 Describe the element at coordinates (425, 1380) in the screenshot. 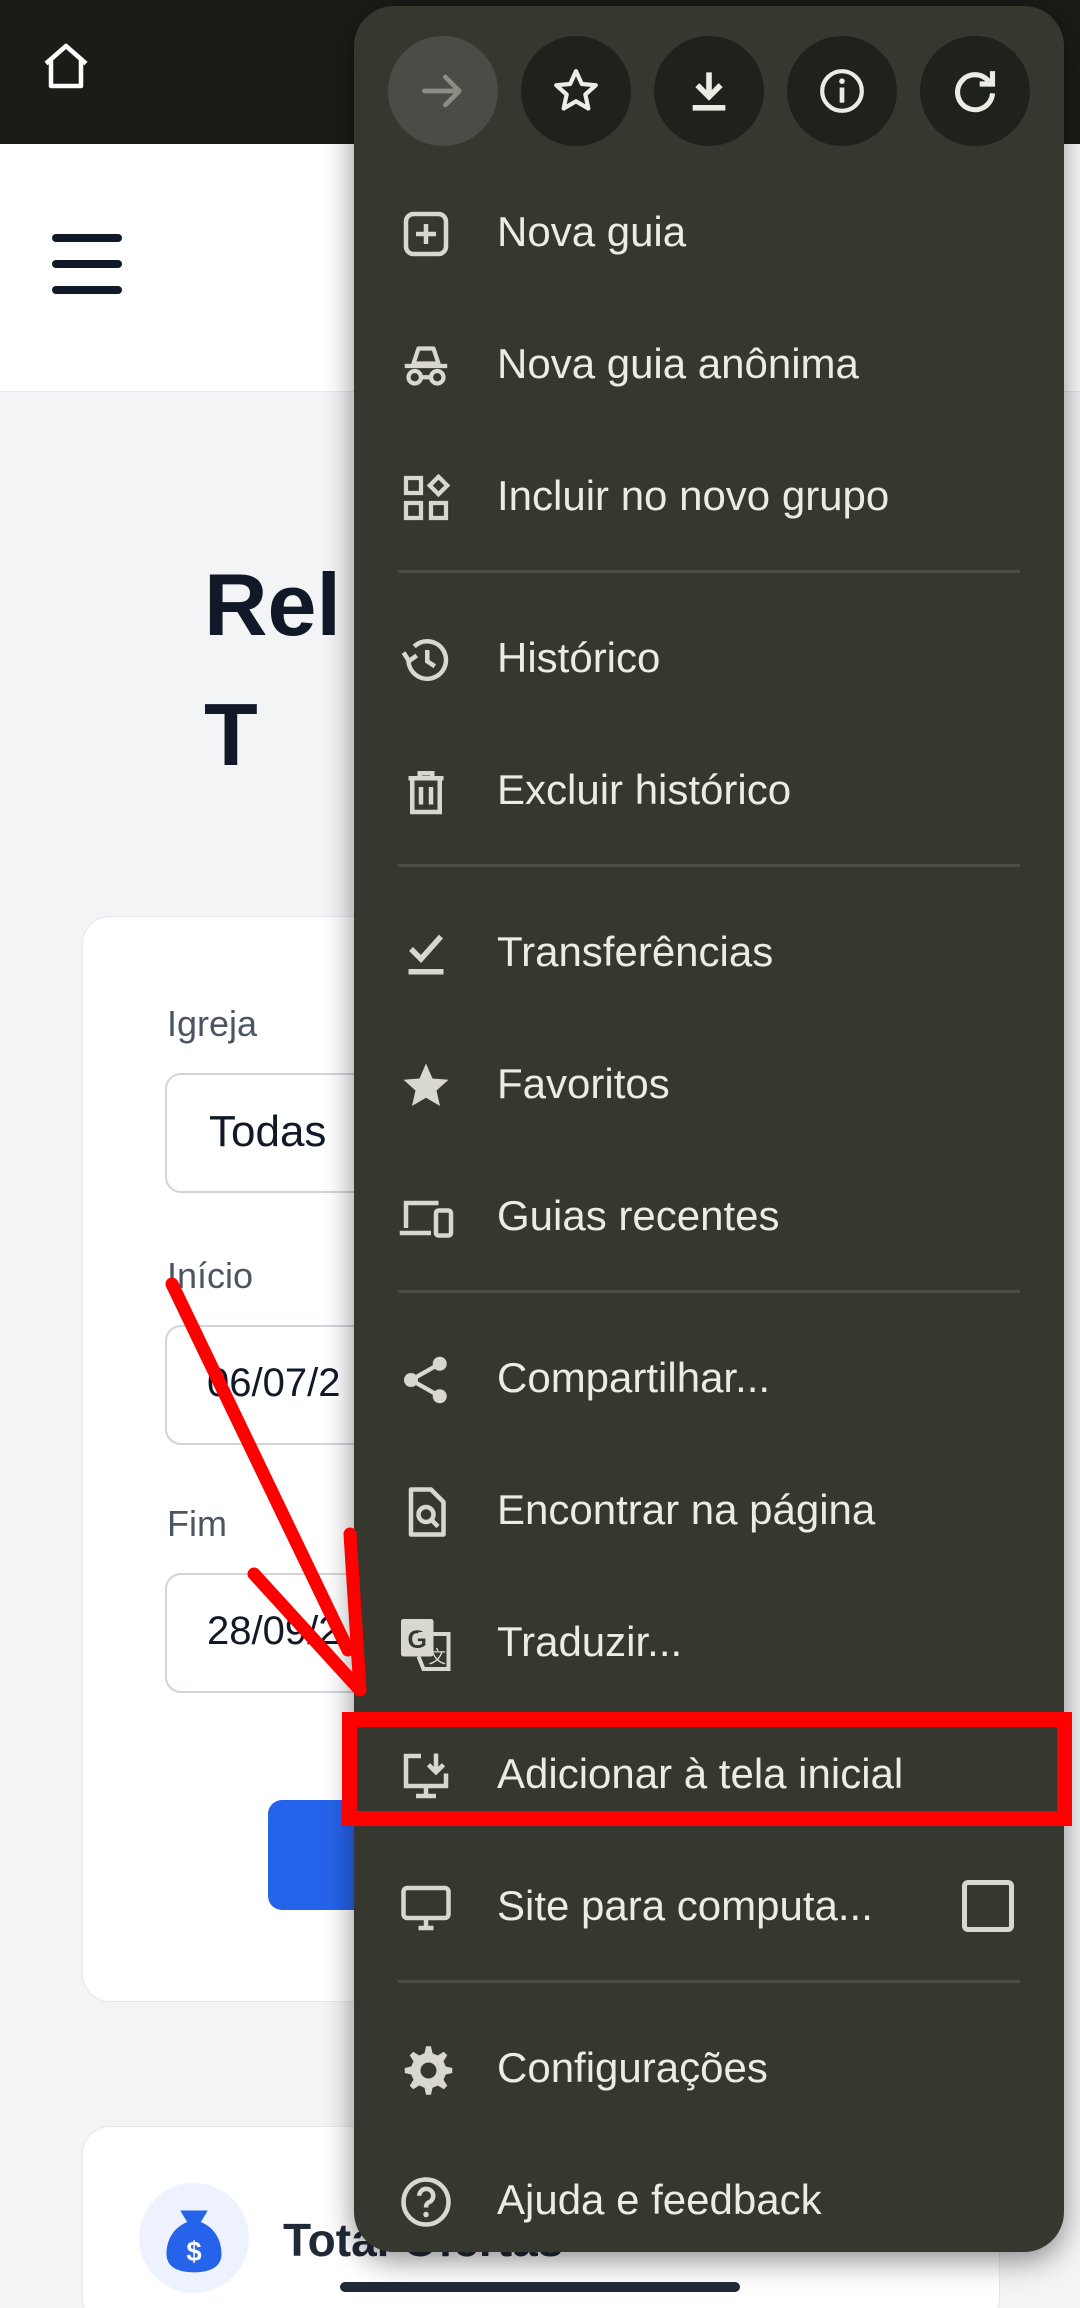

I see `share-icon` at that location.